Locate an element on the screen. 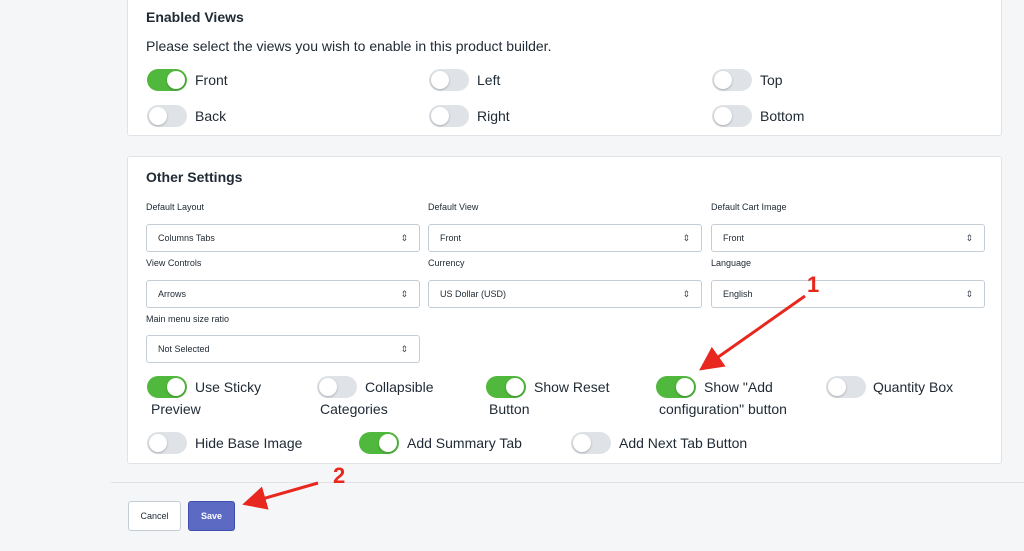 The height and width of the screenshot is (551, 1024). annotation-number-2: 2 is located at coordinates (339, 475).